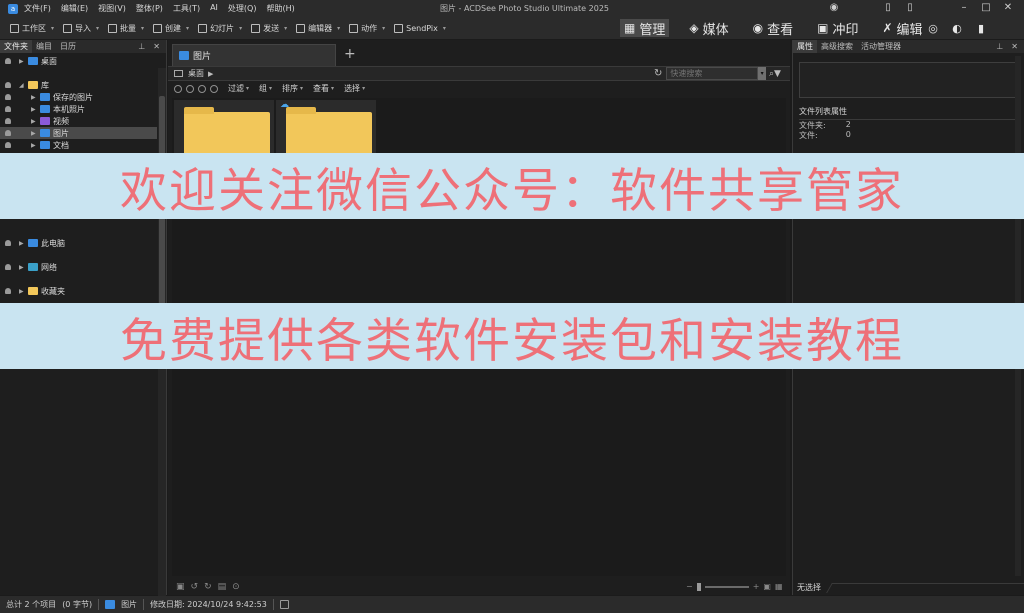 The width and height of the screenshot is (1024, 613). I want to click on search-dropdown-icon: ▾, so click(762, 73).